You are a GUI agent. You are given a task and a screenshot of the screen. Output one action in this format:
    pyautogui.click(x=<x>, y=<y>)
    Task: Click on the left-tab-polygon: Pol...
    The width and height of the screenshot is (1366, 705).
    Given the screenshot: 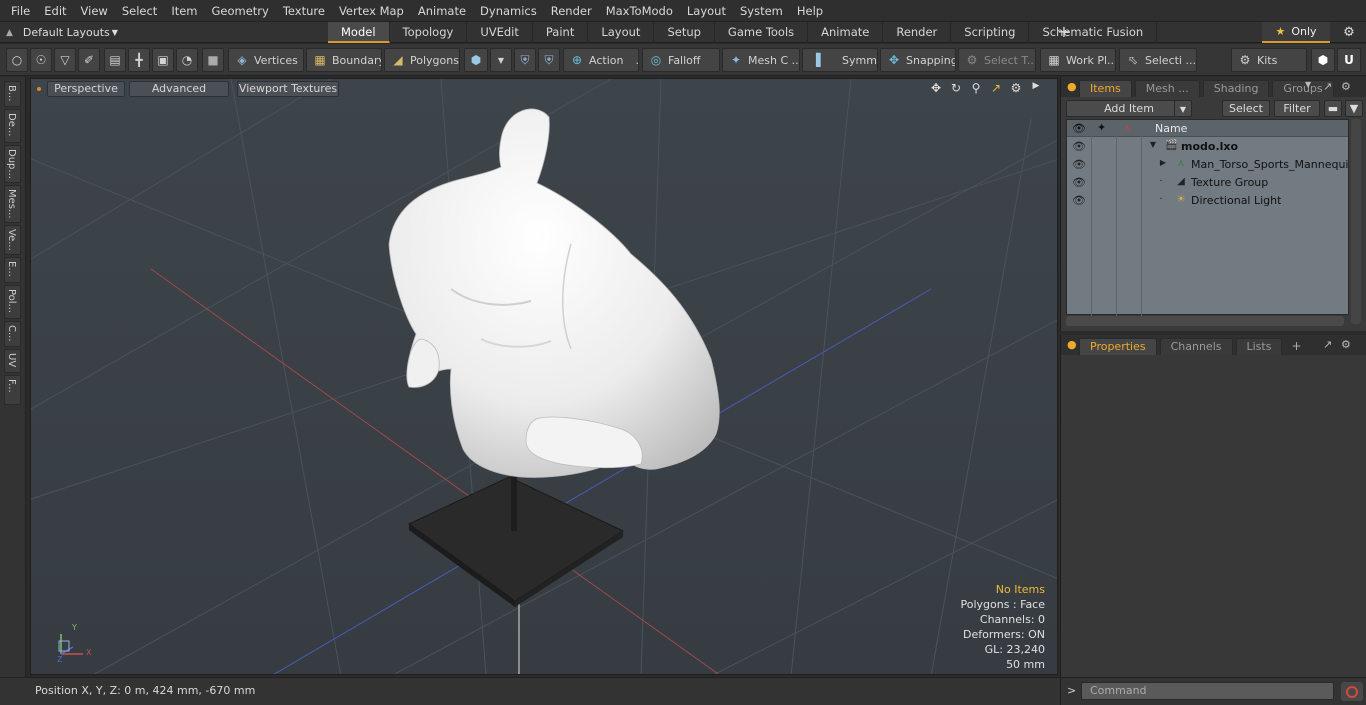 What is the action you would take?
    pyautogui.click(x=12, y=302)
    